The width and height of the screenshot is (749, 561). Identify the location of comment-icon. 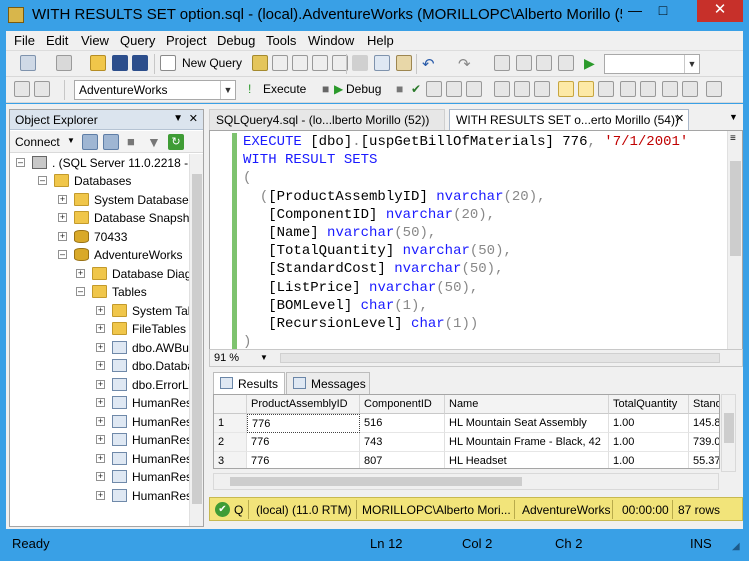
(628, 89).